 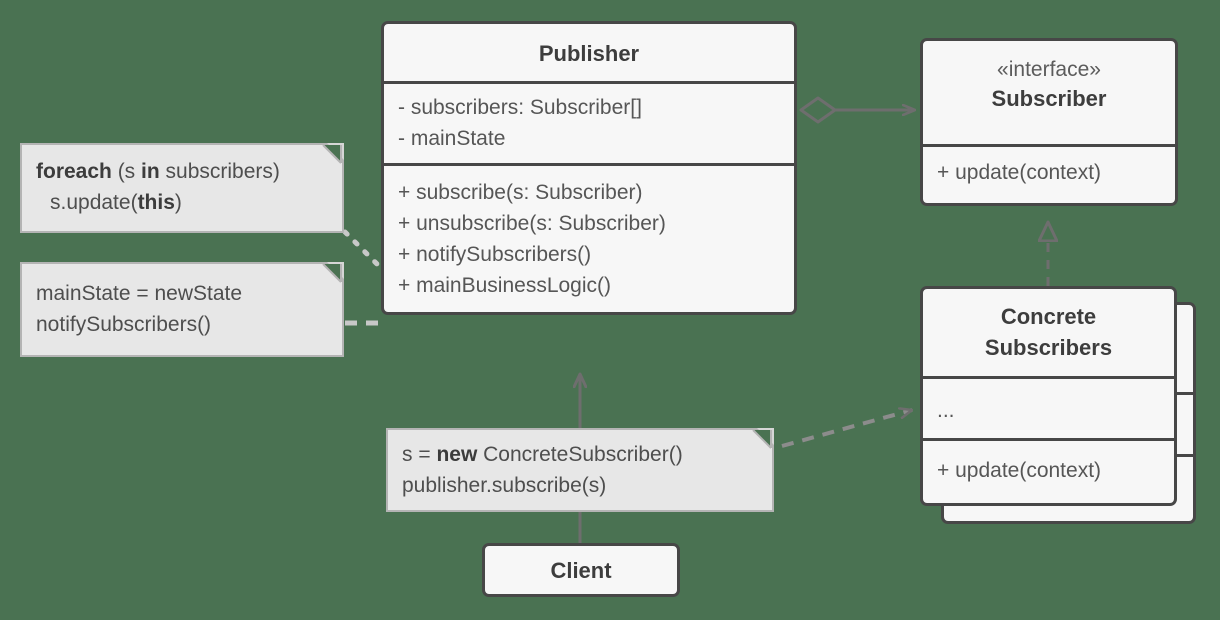 I want to click on note-main-state-line1: mainState = newState, so click(x=139, y=293).